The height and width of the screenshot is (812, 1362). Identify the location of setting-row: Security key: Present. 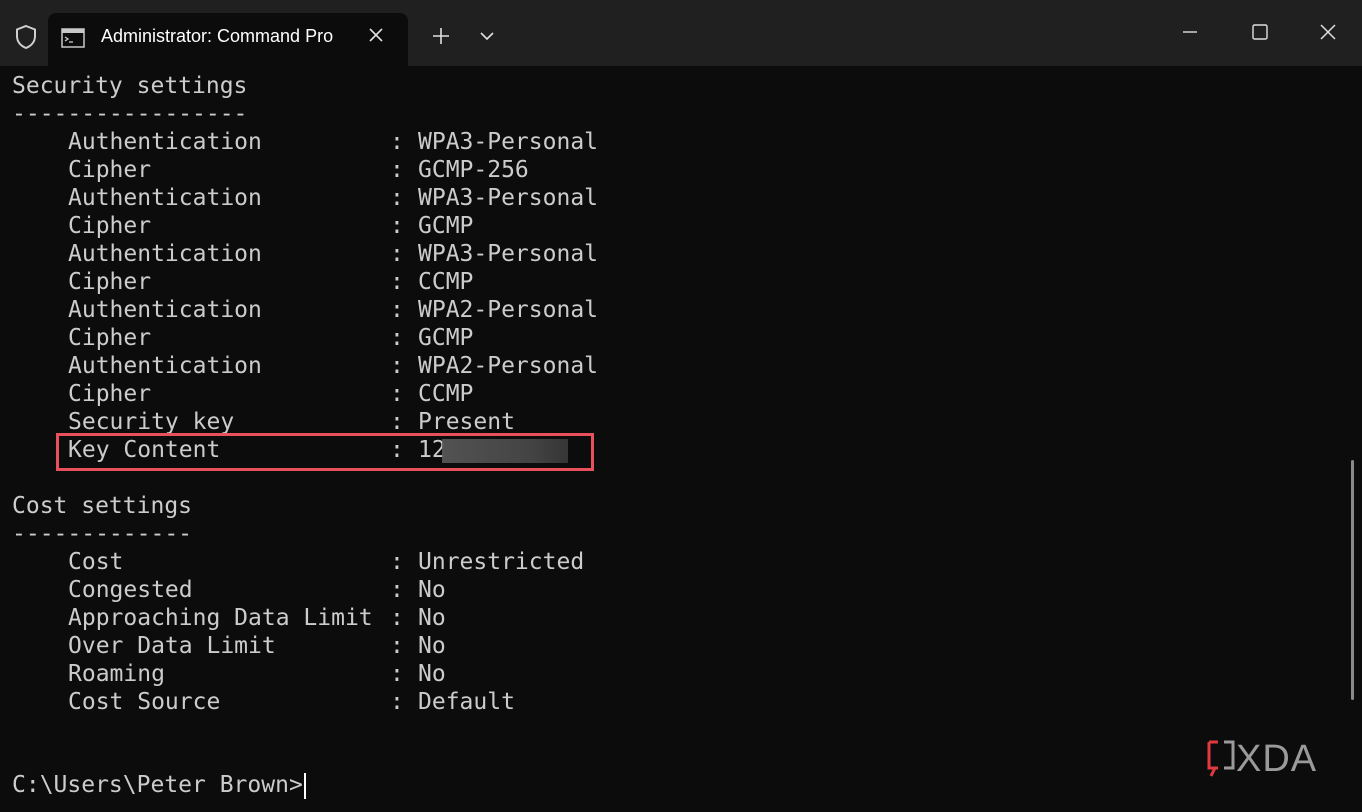
(672, 422).